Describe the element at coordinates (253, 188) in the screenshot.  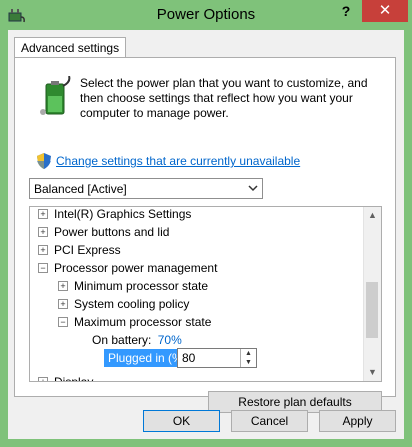
I see `chevron-down-icon` at that location.